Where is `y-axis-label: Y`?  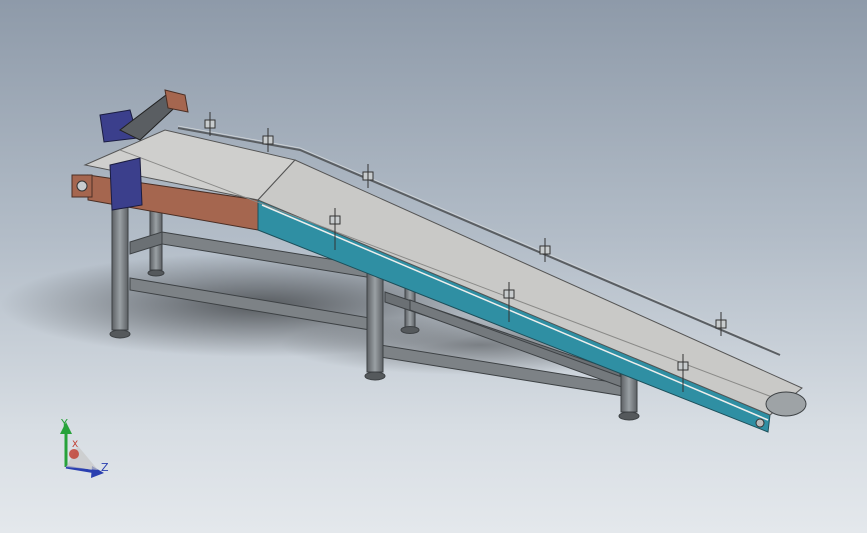
y-axis-label: Y is located at coordinates (64, 423).